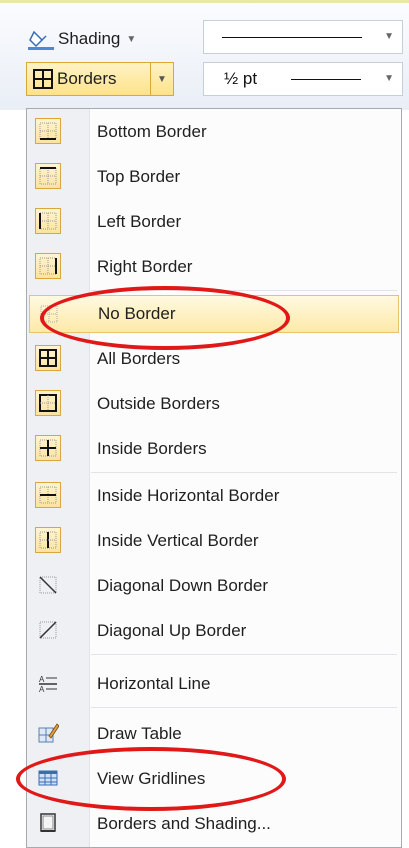  What do you see at coordinates (48, 448) in the screenshot?
I see `inside-borders-icon` at bounding box center [48, 448].